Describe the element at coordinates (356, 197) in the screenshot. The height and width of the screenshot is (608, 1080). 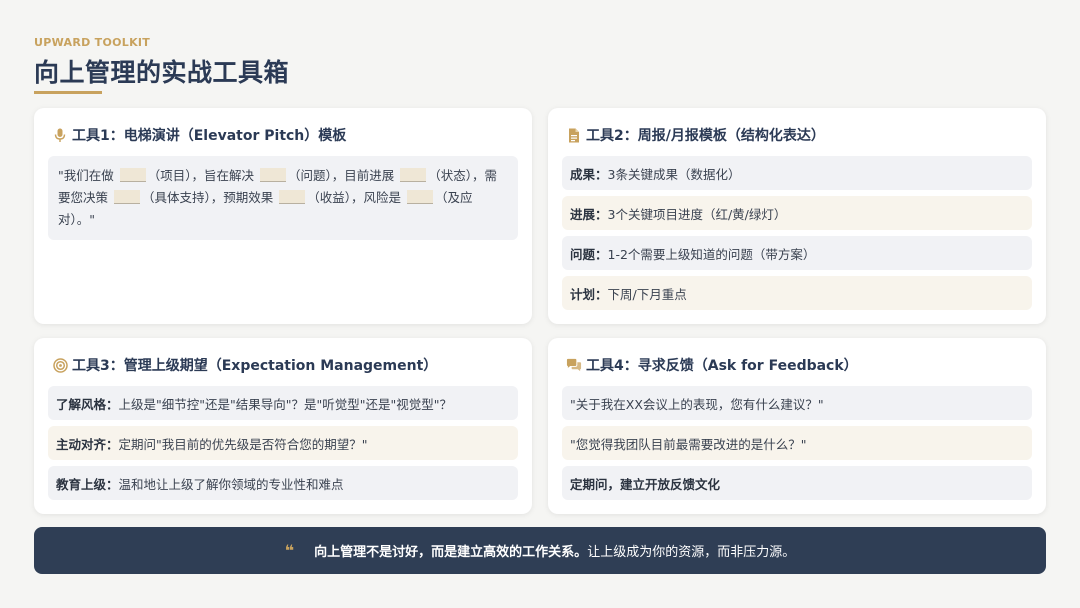
I see `pitch-text: （收益），风险是` at that location.